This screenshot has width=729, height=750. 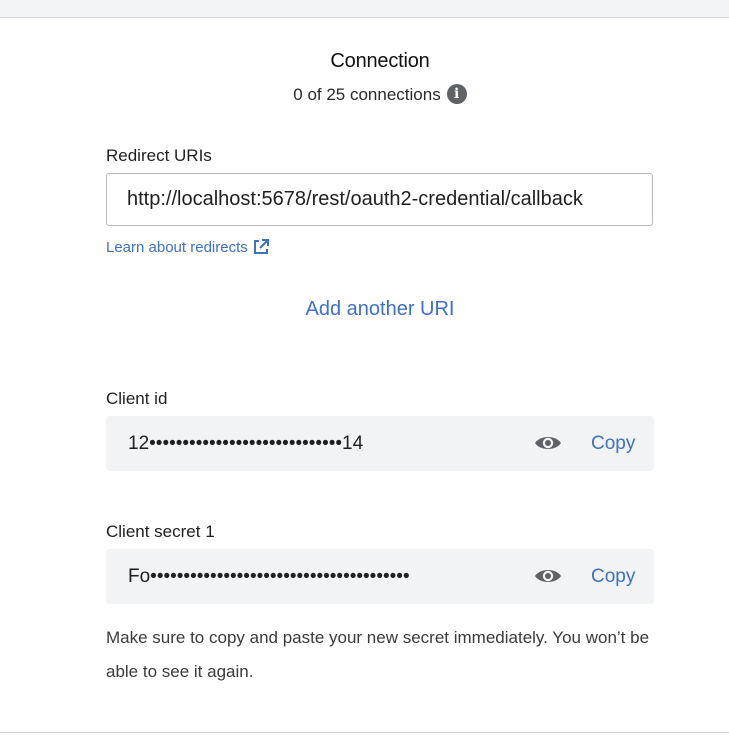 I want to click on client-secret-label: Client secret 1, so click(x=160, y=531).